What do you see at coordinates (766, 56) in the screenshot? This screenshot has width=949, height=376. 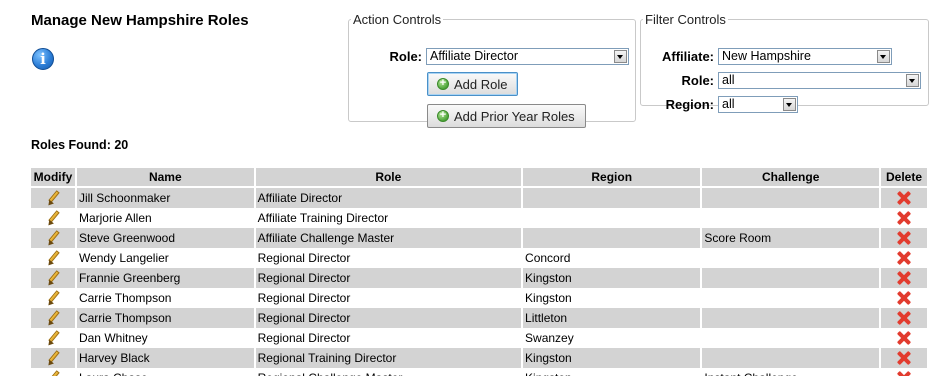 I see `filter-affiliate-value: New Hampshire` at bounding box center [766, 56].